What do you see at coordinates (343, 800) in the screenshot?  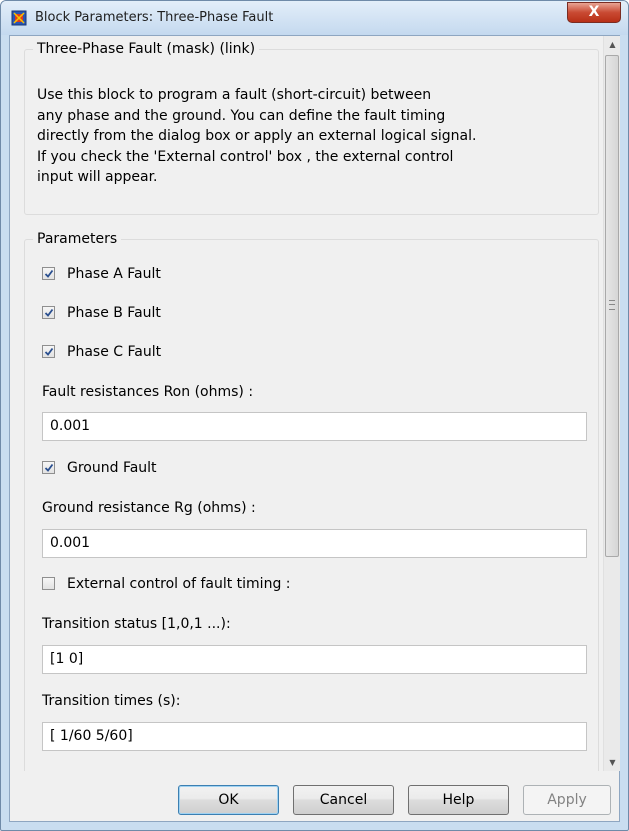 I see `cancel-button: Cancel` at bounding box center [343, 800].